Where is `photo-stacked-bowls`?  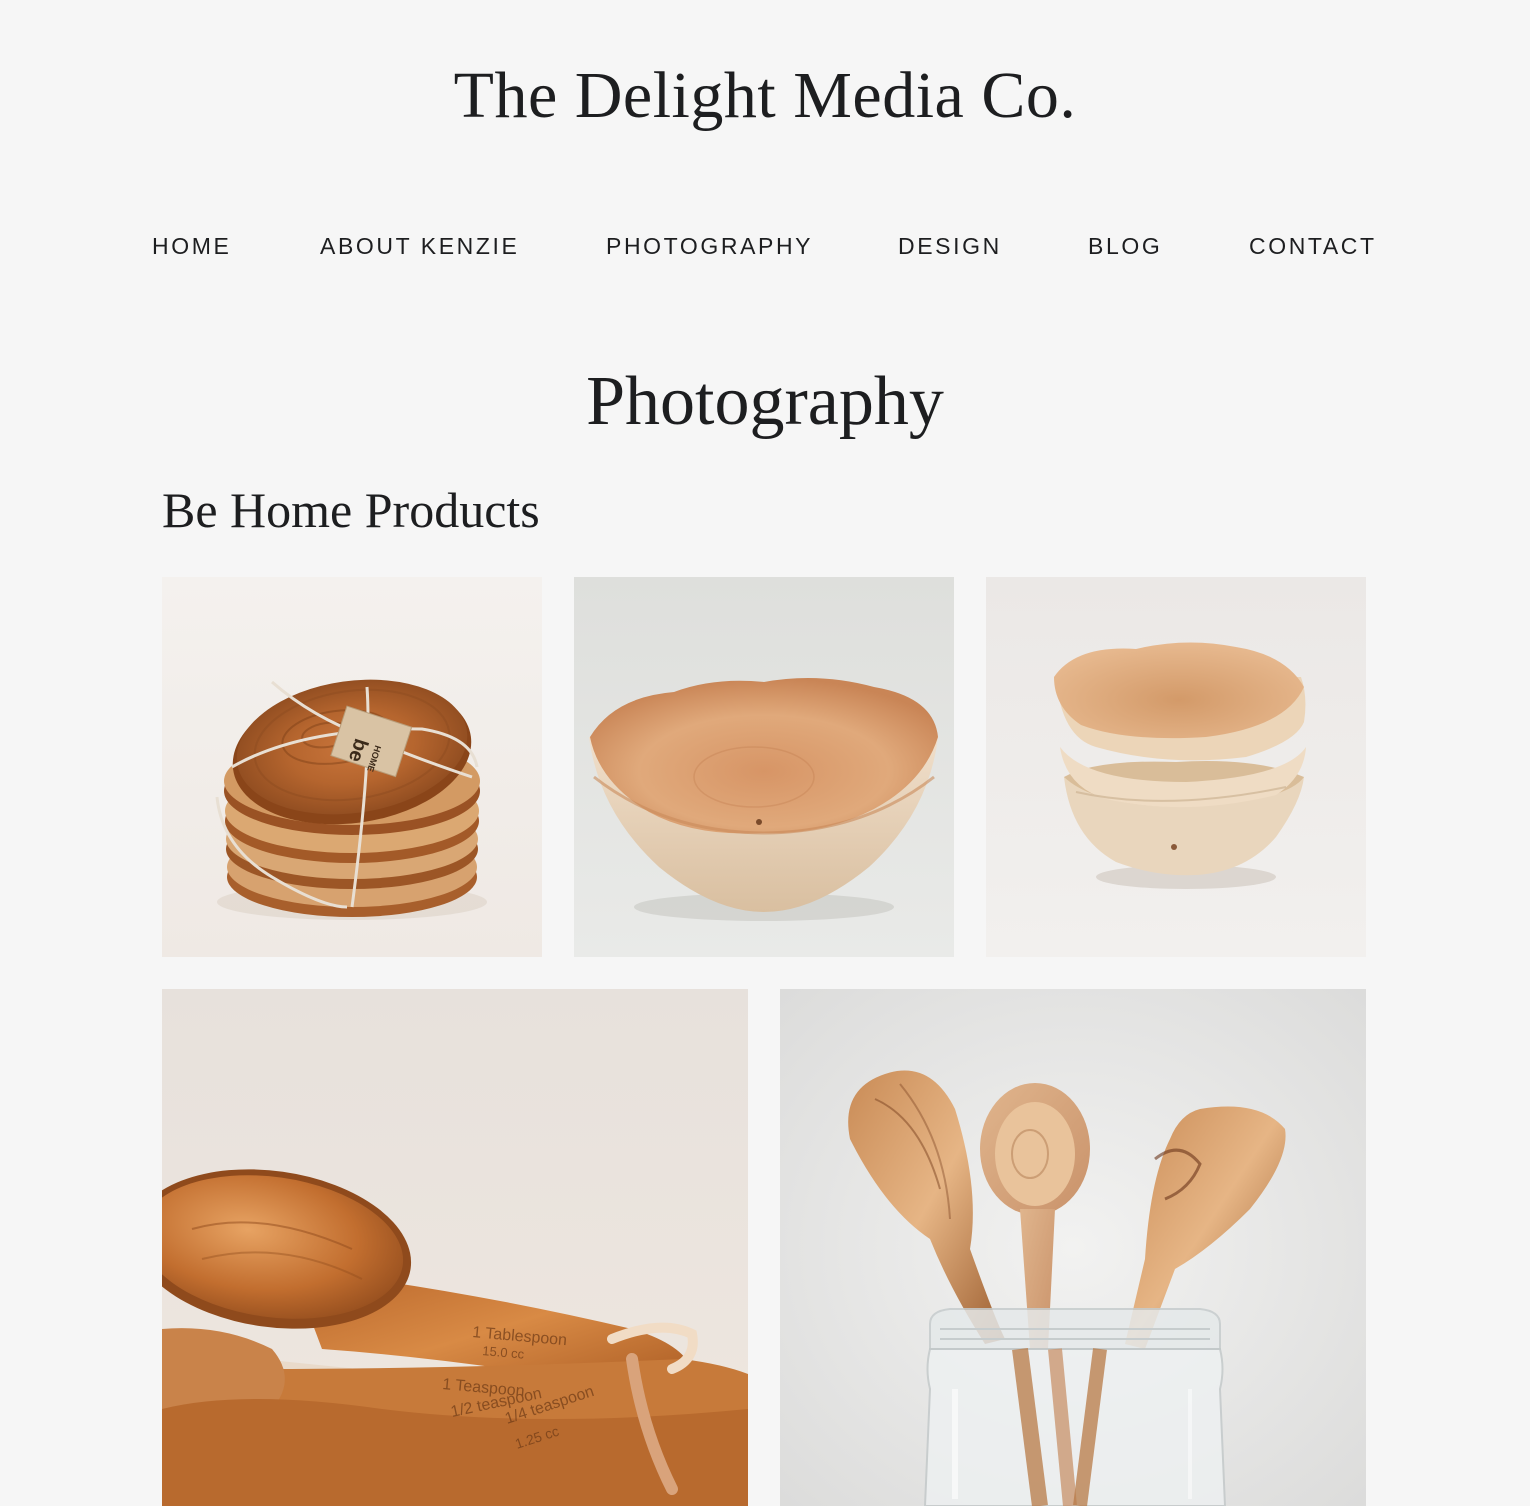 photo-stacked-bowls is located at coordinates (1176, 767).